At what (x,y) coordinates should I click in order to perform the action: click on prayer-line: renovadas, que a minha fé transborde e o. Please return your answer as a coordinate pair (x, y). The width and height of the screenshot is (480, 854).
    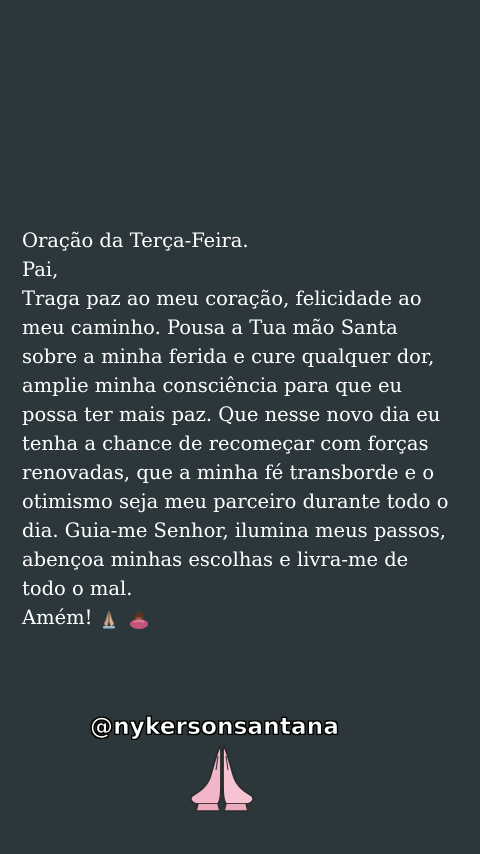
    Looking at the image, I should click on (228, 472).